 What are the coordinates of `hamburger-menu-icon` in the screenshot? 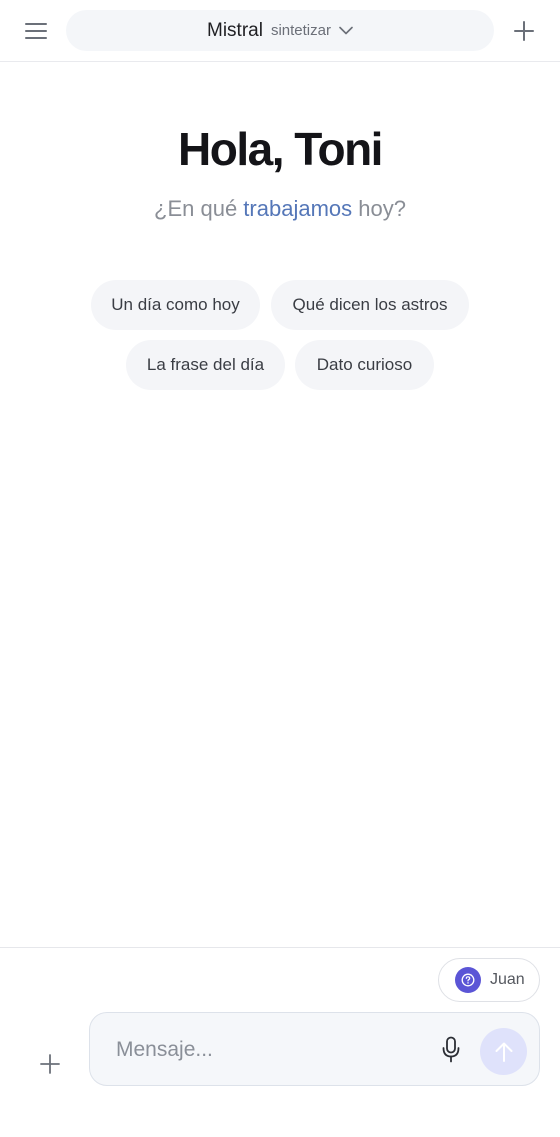 It's located at (36, 31).